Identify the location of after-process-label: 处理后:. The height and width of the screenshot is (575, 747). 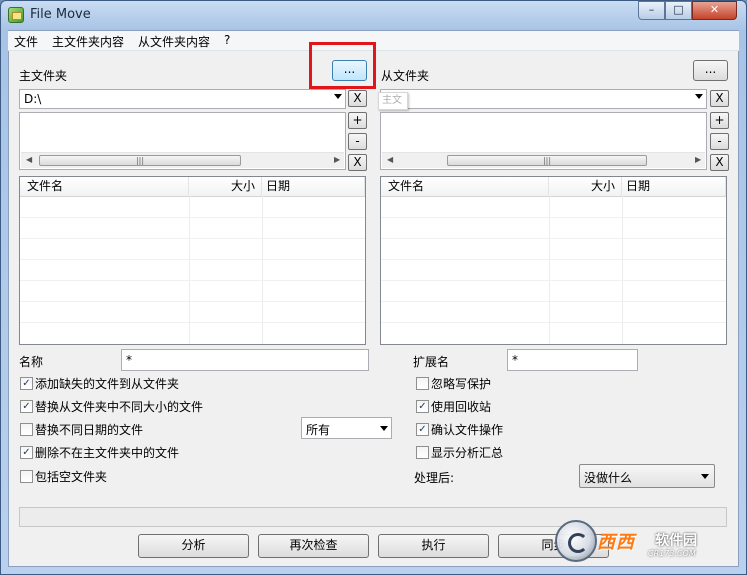
(434, 478).